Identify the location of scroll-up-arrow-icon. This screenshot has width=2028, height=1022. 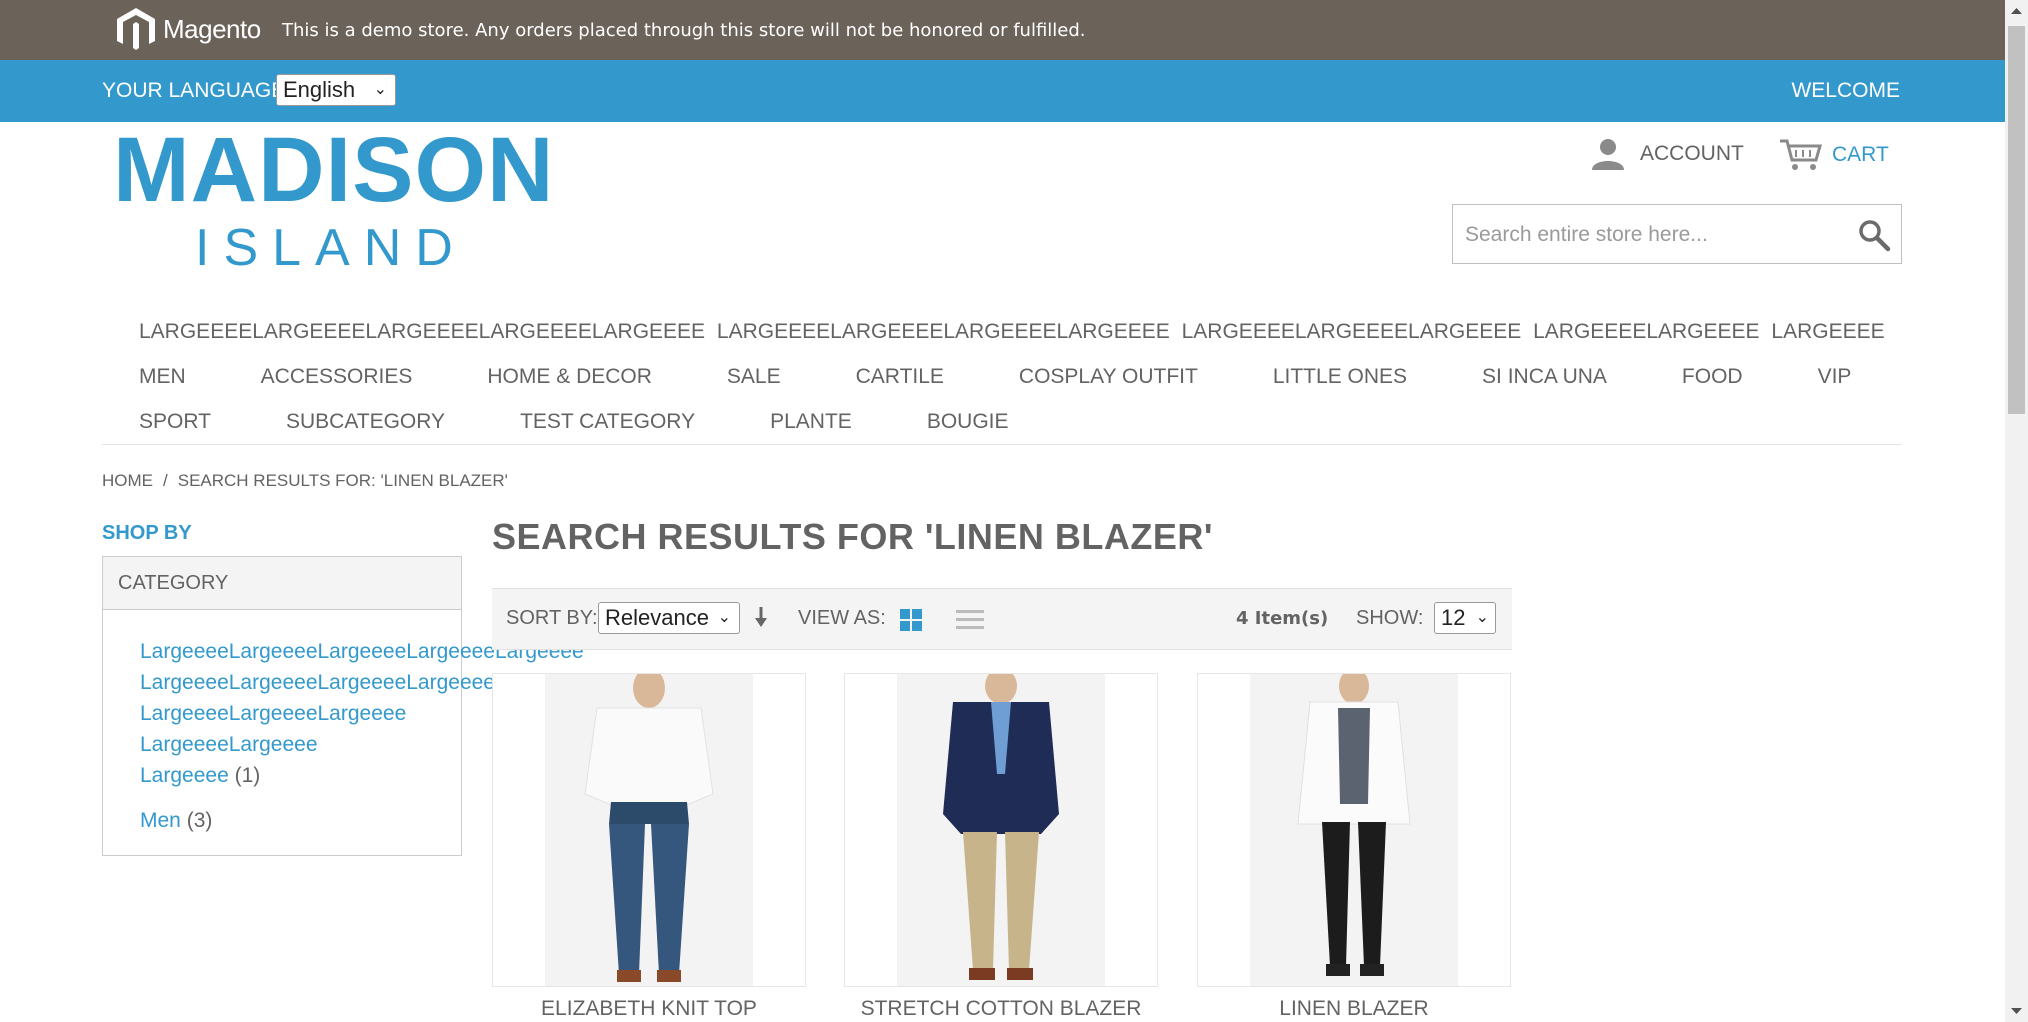
(2016, 11).